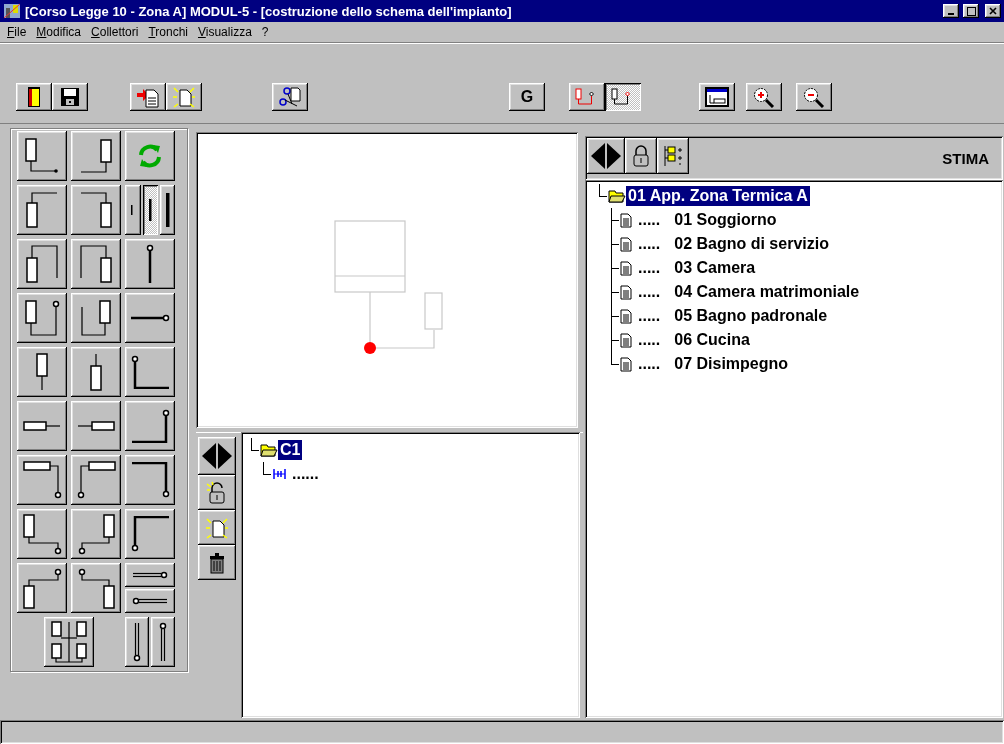 This screenshot has width=1004, height=744. I want to click on menu-item: Modifica, so click(59, 32).